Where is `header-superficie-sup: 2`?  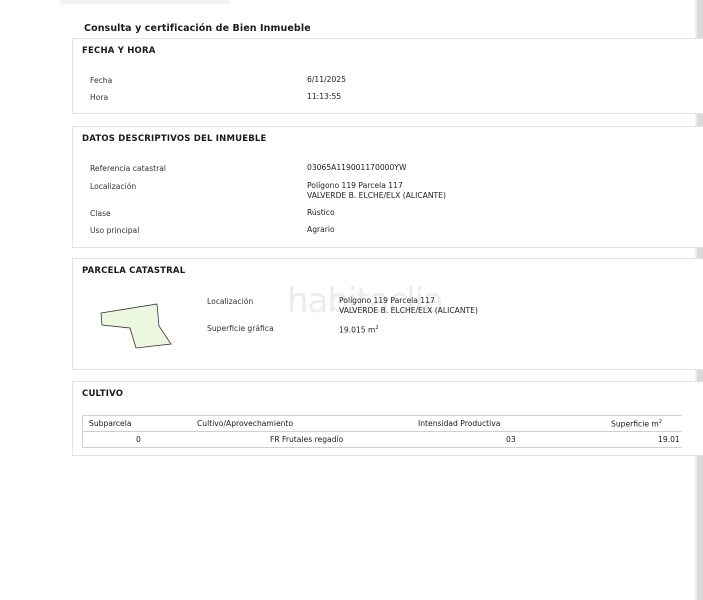 header-superficie-sup: 2 is located at coordinates (660, 422).